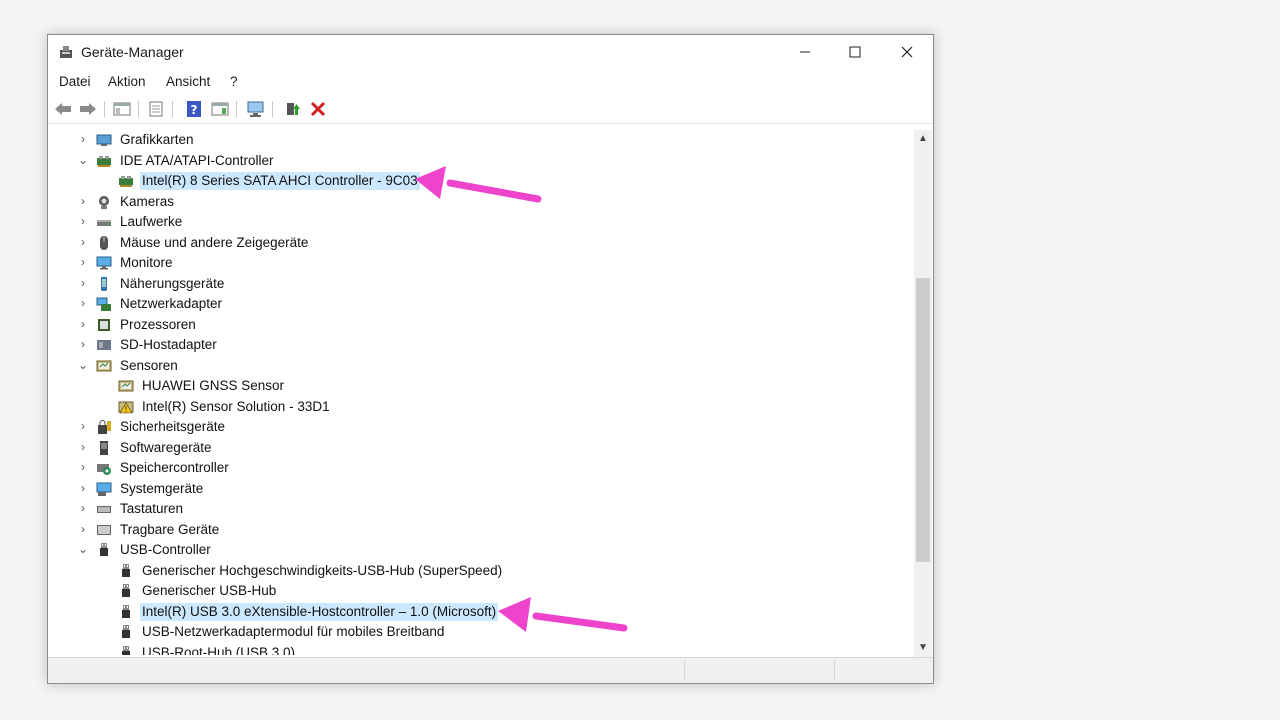  Describe the element at coordinates (104, 345) in the screenshot. I see `sd-host-adapter-icon` at that location.